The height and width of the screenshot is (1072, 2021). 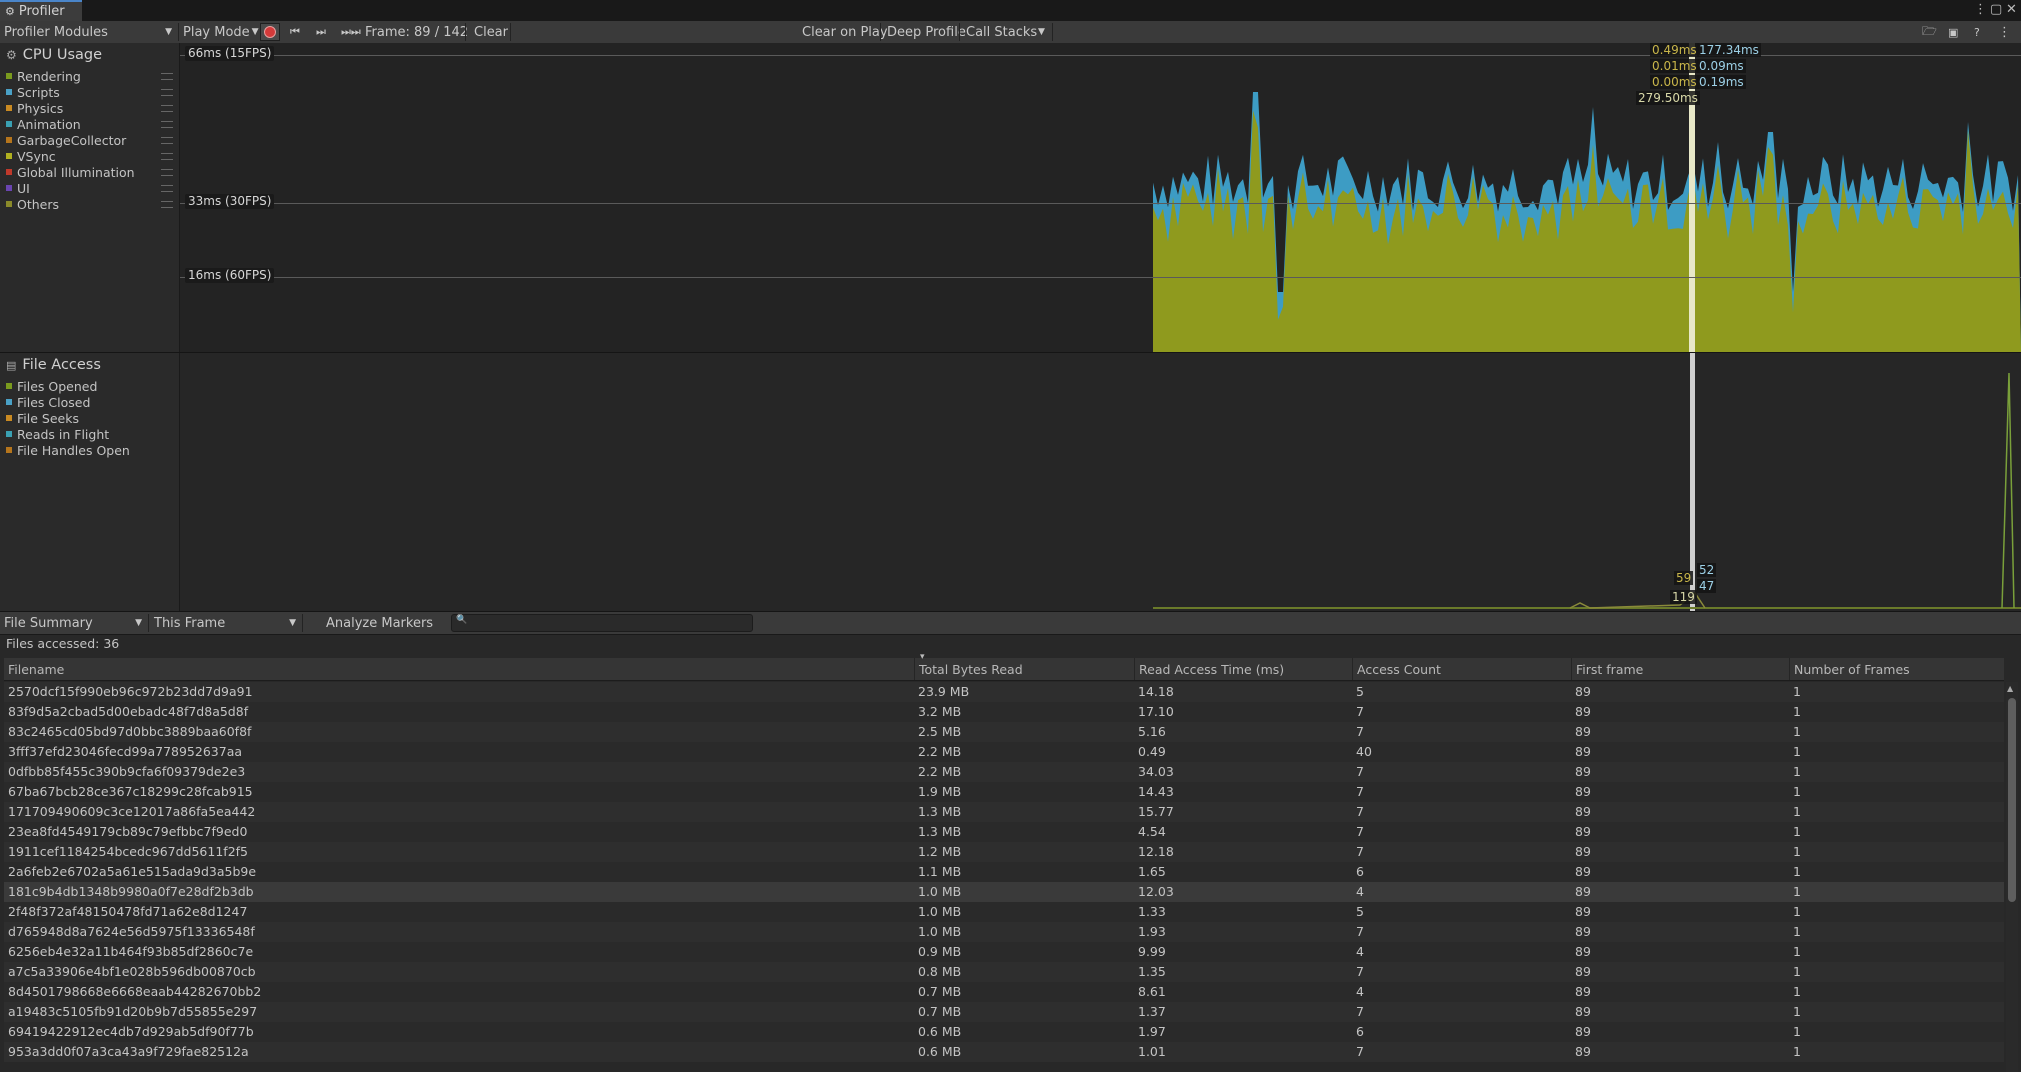 I want to click on last-frame-button: ⏭⏭, so click(x=351, y=32).